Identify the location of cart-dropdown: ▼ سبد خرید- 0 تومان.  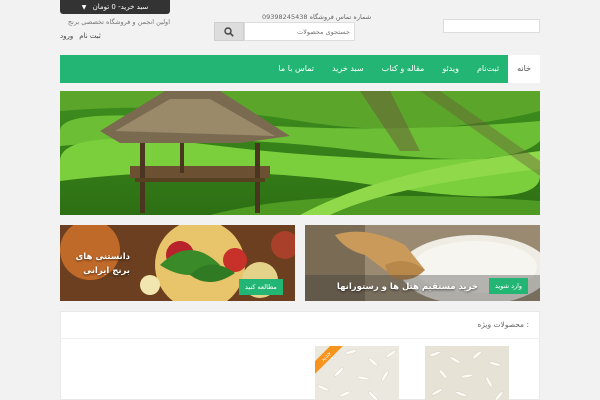
(115, 7).